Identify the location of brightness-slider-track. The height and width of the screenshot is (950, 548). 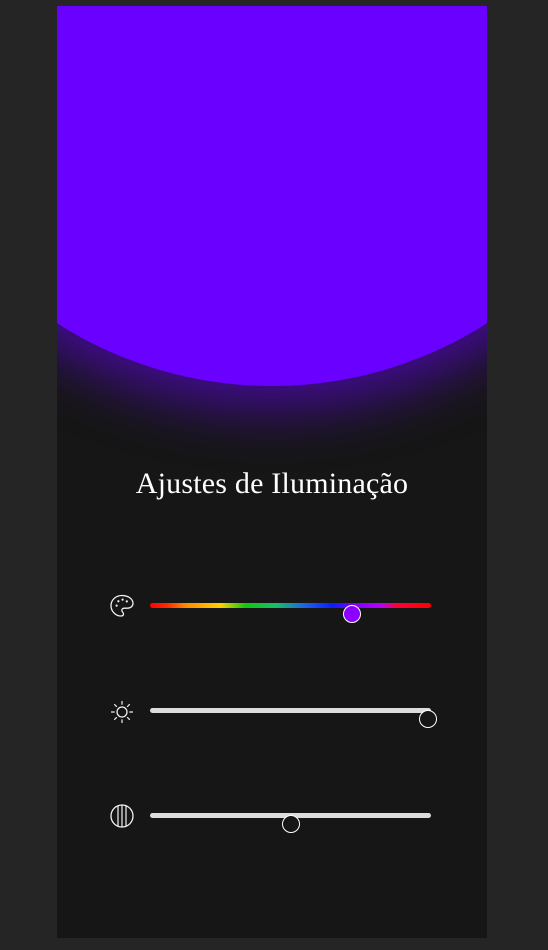
(294, 718).